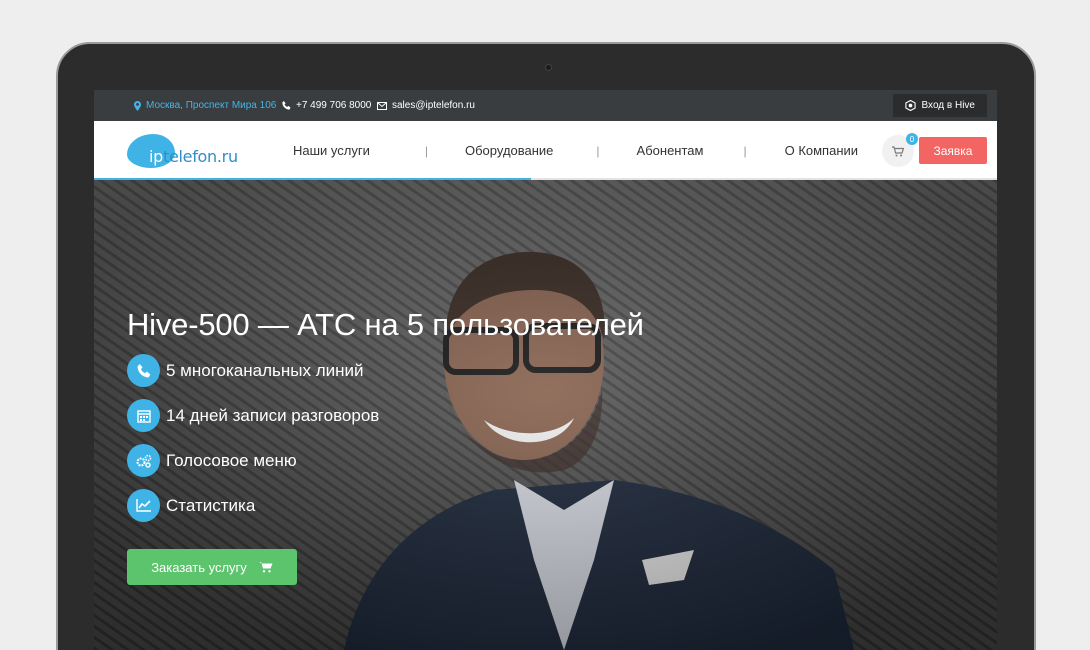  I want to click on hero-title: Hive-500 — АТС на 5 пользователей, so click(385, 324).